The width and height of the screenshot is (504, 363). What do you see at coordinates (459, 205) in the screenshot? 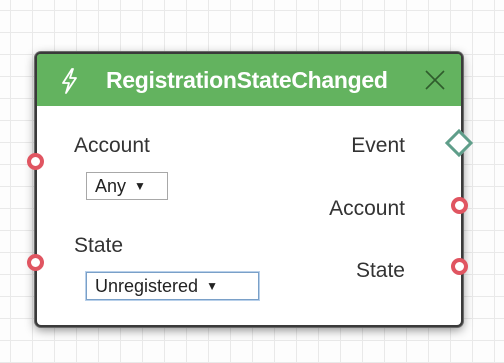
I see `output-account-port` at bounding box center [459, 205].